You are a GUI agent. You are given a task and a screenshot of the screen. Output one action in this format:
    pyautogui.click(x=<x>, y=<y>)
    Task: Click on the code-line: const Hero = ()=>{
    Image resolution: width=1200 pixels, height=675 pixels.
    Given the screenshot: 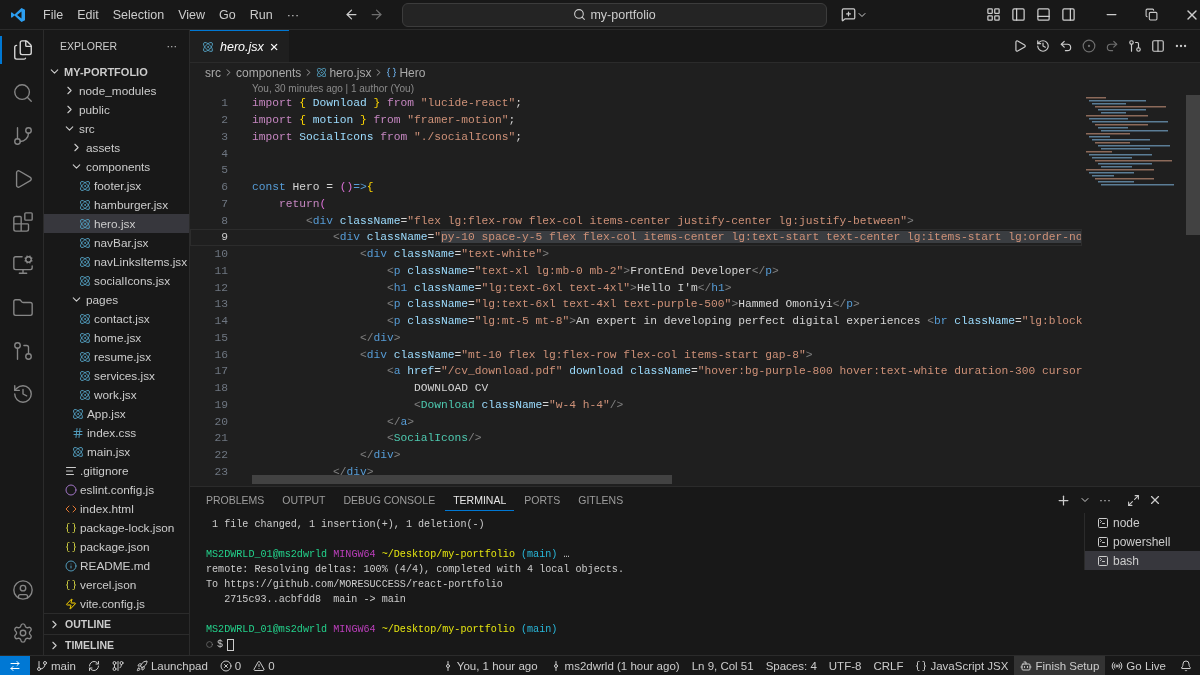 What is the action you would take?
    pyautogui.click(x=313, y=187)
    